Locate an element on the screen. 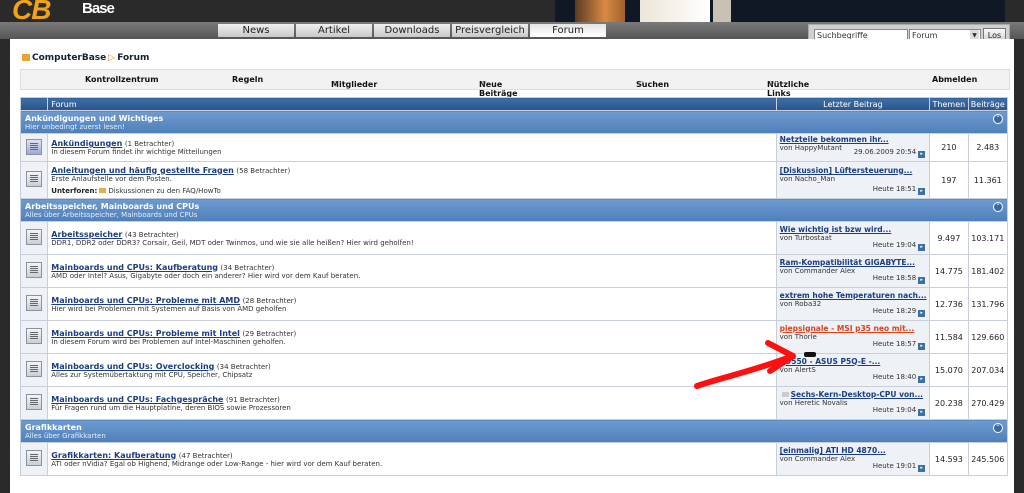  forum-link: Grafikkarten: Kaufberatung is located at coordinates (113, 455).